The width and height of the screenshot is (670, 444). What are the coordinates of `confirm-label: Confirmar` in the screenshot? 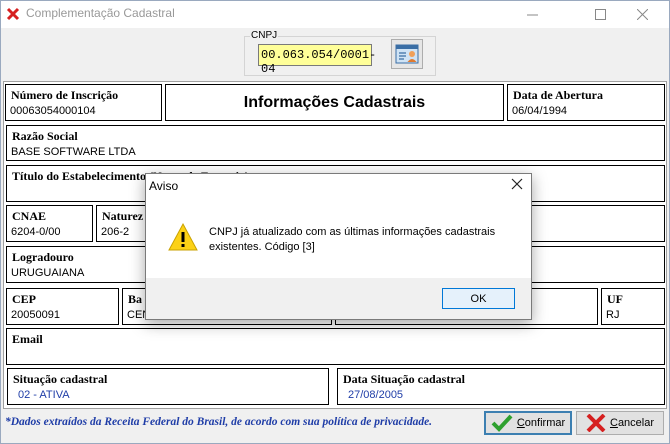 It's located at (541, 423).